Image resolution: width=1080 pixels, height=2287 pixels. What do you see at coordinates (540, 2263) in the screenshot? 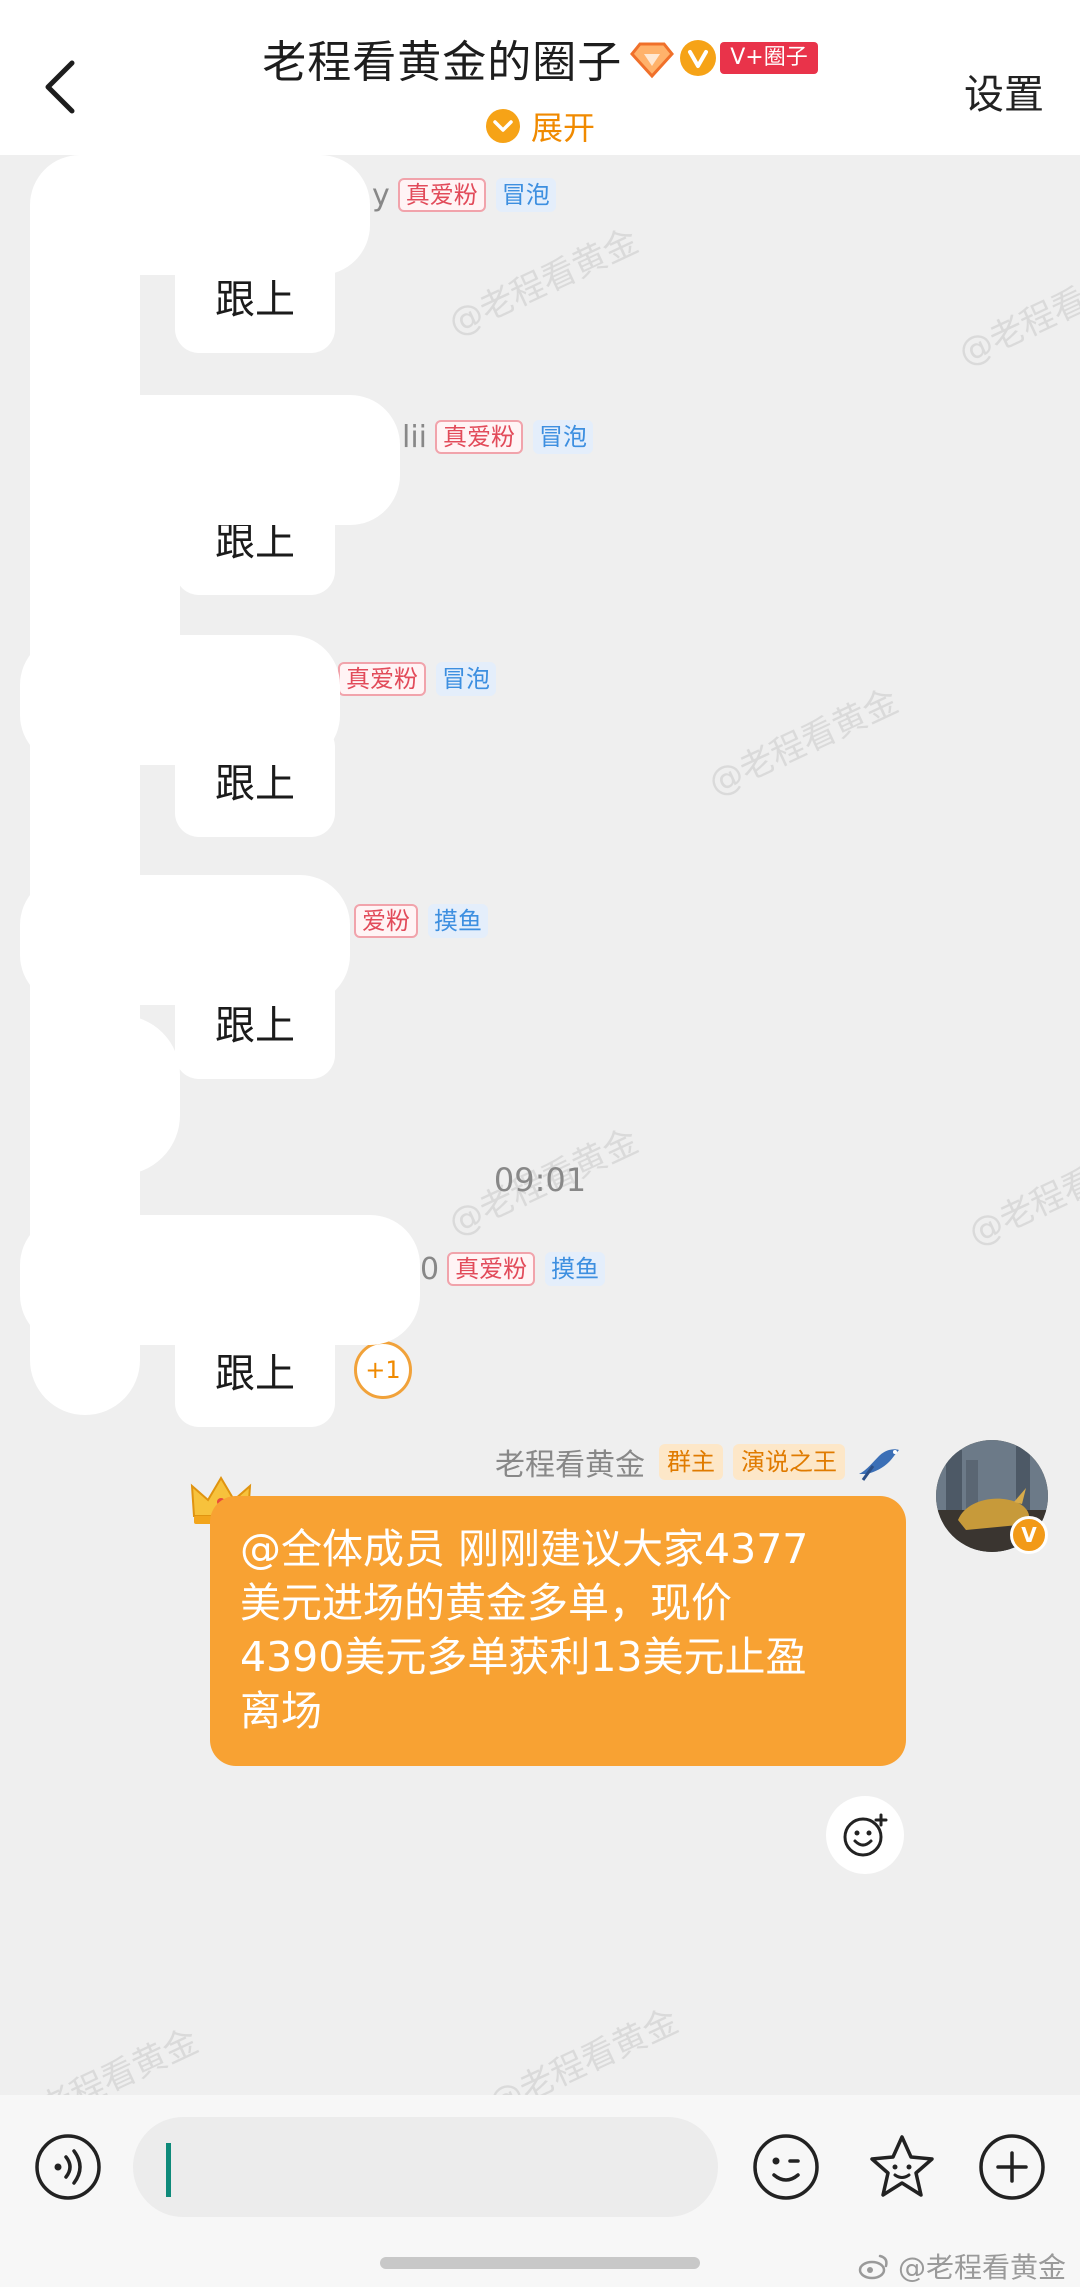
I see `home-indicator` at bounding box center [540, 2263].